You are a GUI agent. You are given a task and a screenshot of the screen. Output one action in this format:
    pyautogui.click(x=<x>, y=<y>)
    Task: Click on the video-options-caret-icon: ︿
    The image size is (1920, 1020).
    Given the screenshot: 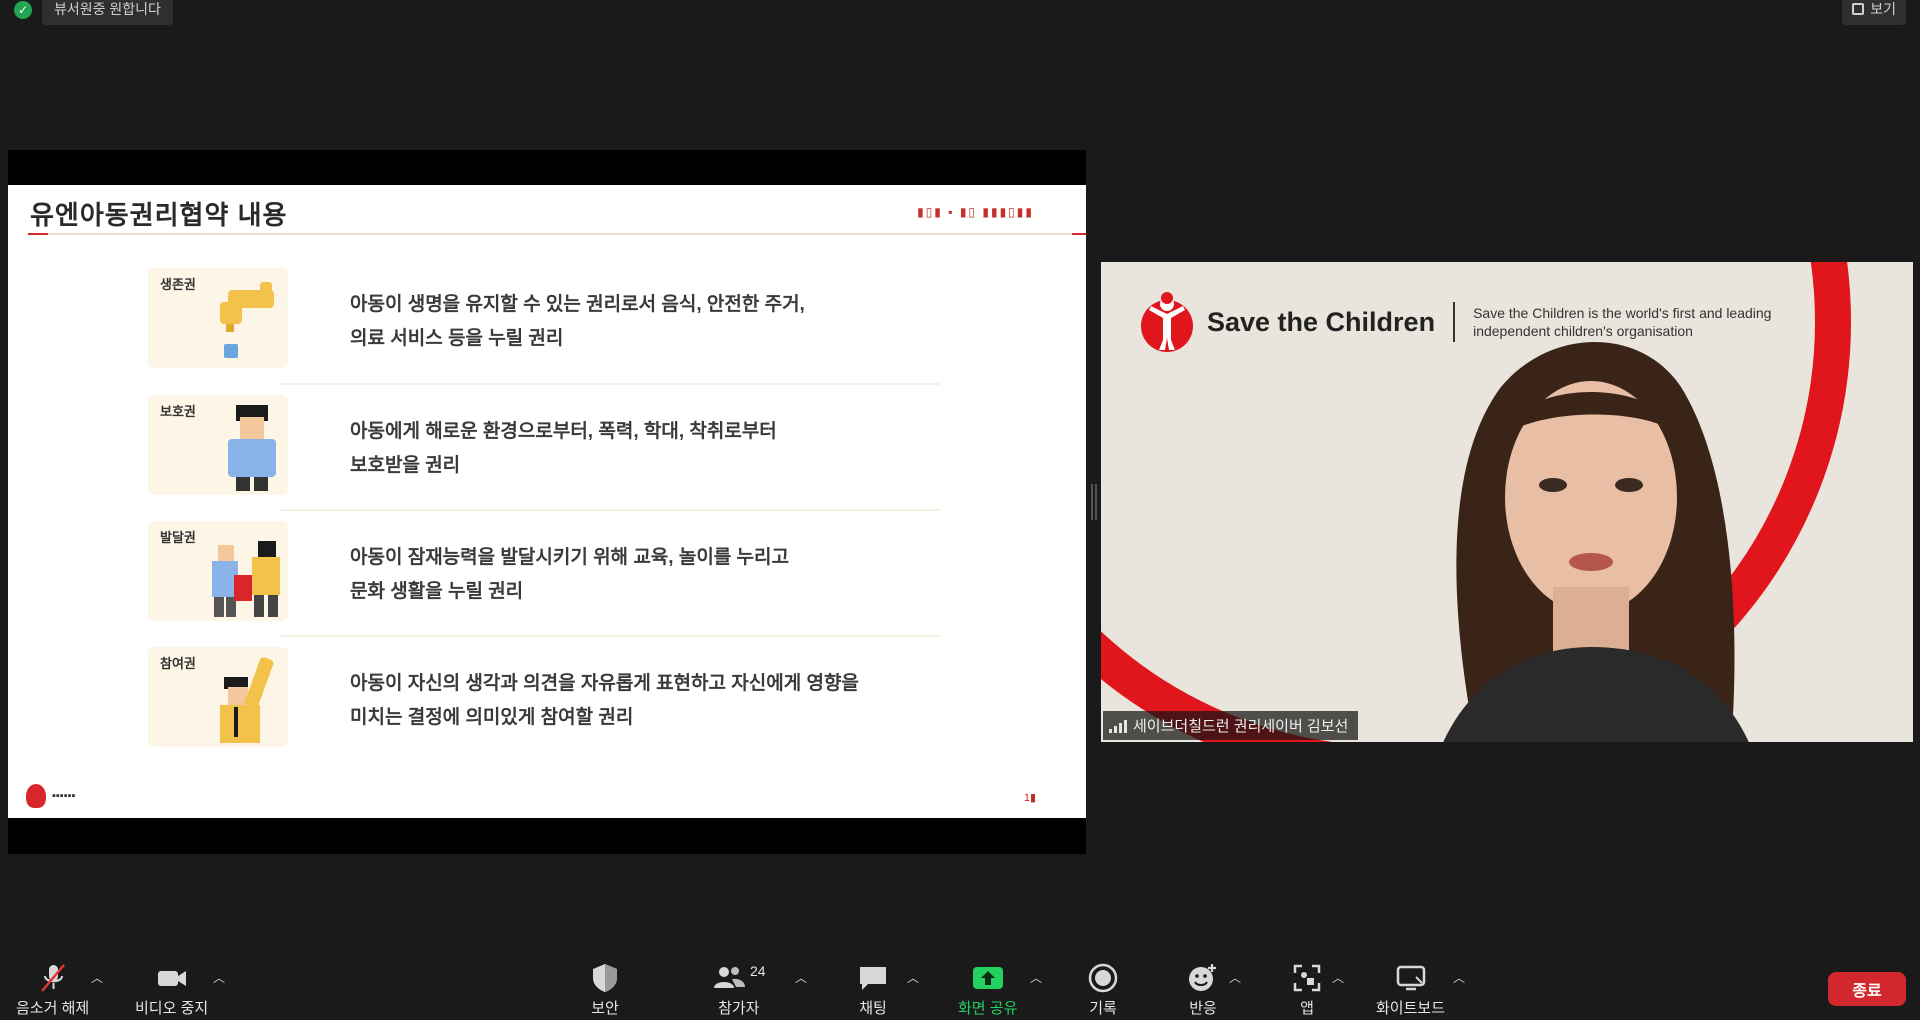 What is the action you would take?
    pyautogui.click(x=219, y=977)
    